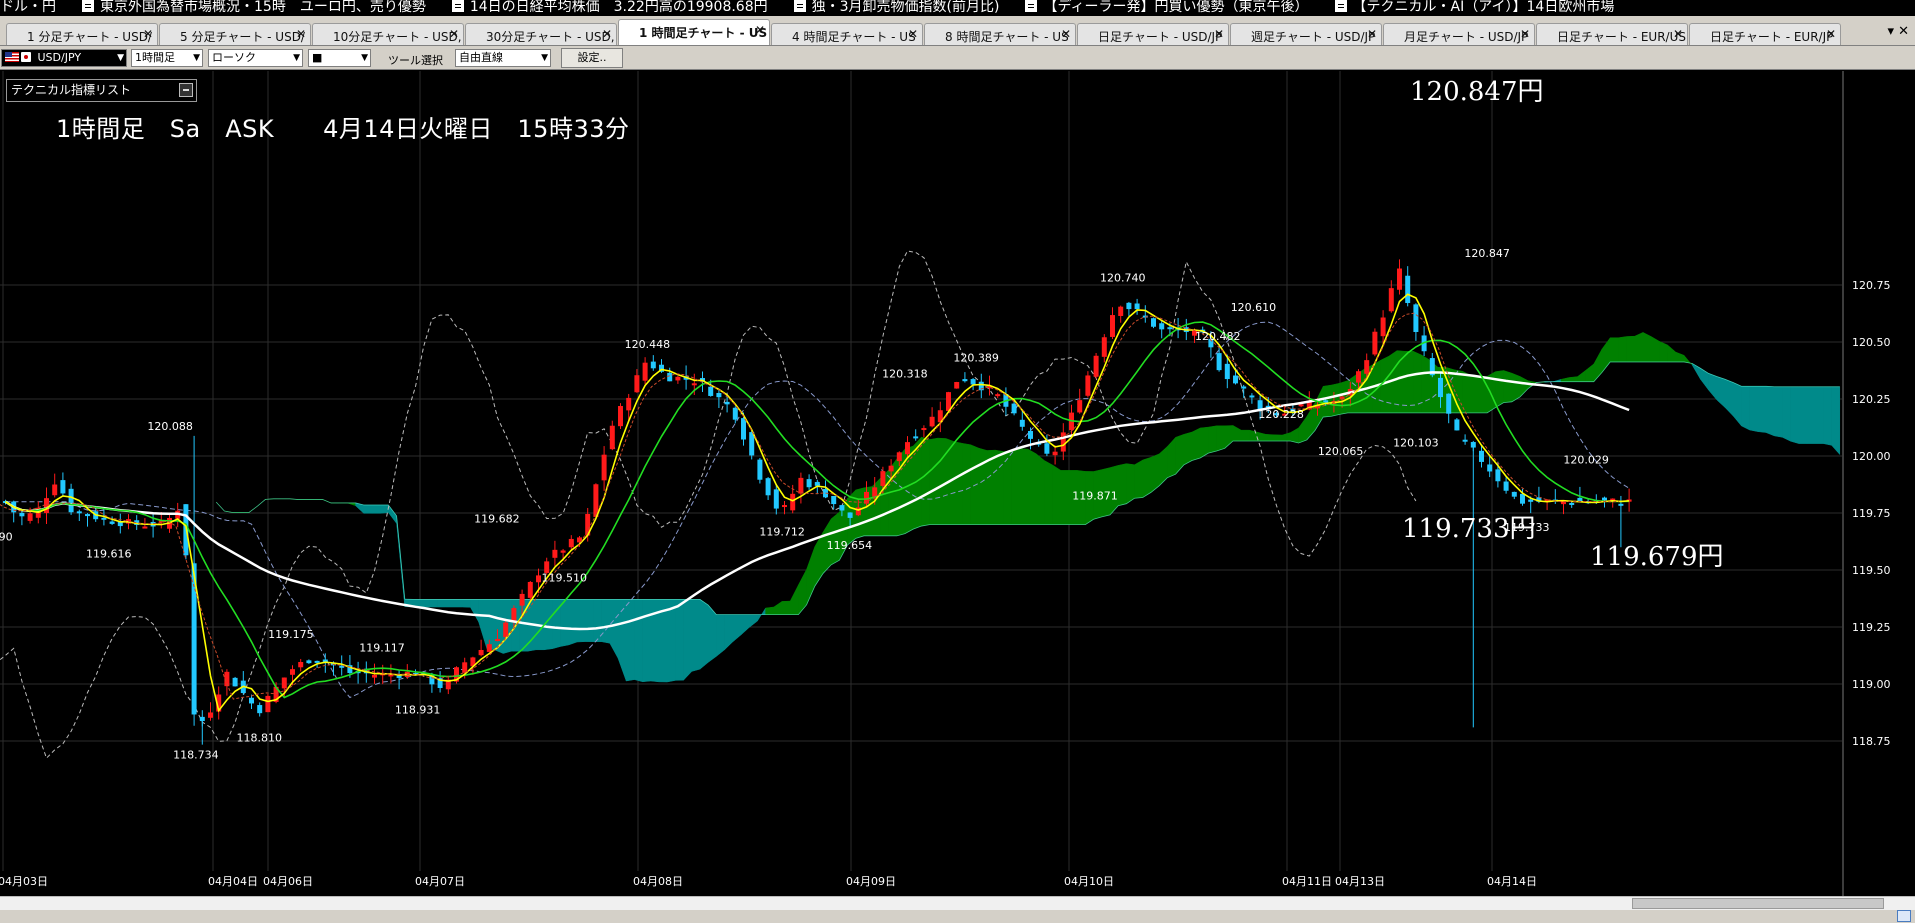 The height and width of the screenshot is (923, 1915). Describe the element at coordinates (82, 34) in the screenshot. I see `chart-tab: 1 分足チャート - USD/✕` at that location.